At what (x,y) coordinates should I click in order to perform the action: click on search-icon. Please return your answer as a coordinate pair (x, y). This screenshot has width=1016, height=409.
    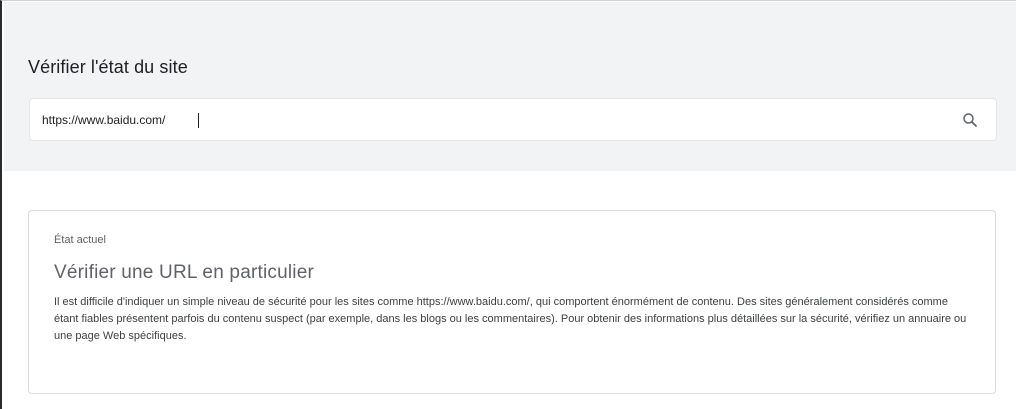
    Looking at the image, I should click on (970, 120).